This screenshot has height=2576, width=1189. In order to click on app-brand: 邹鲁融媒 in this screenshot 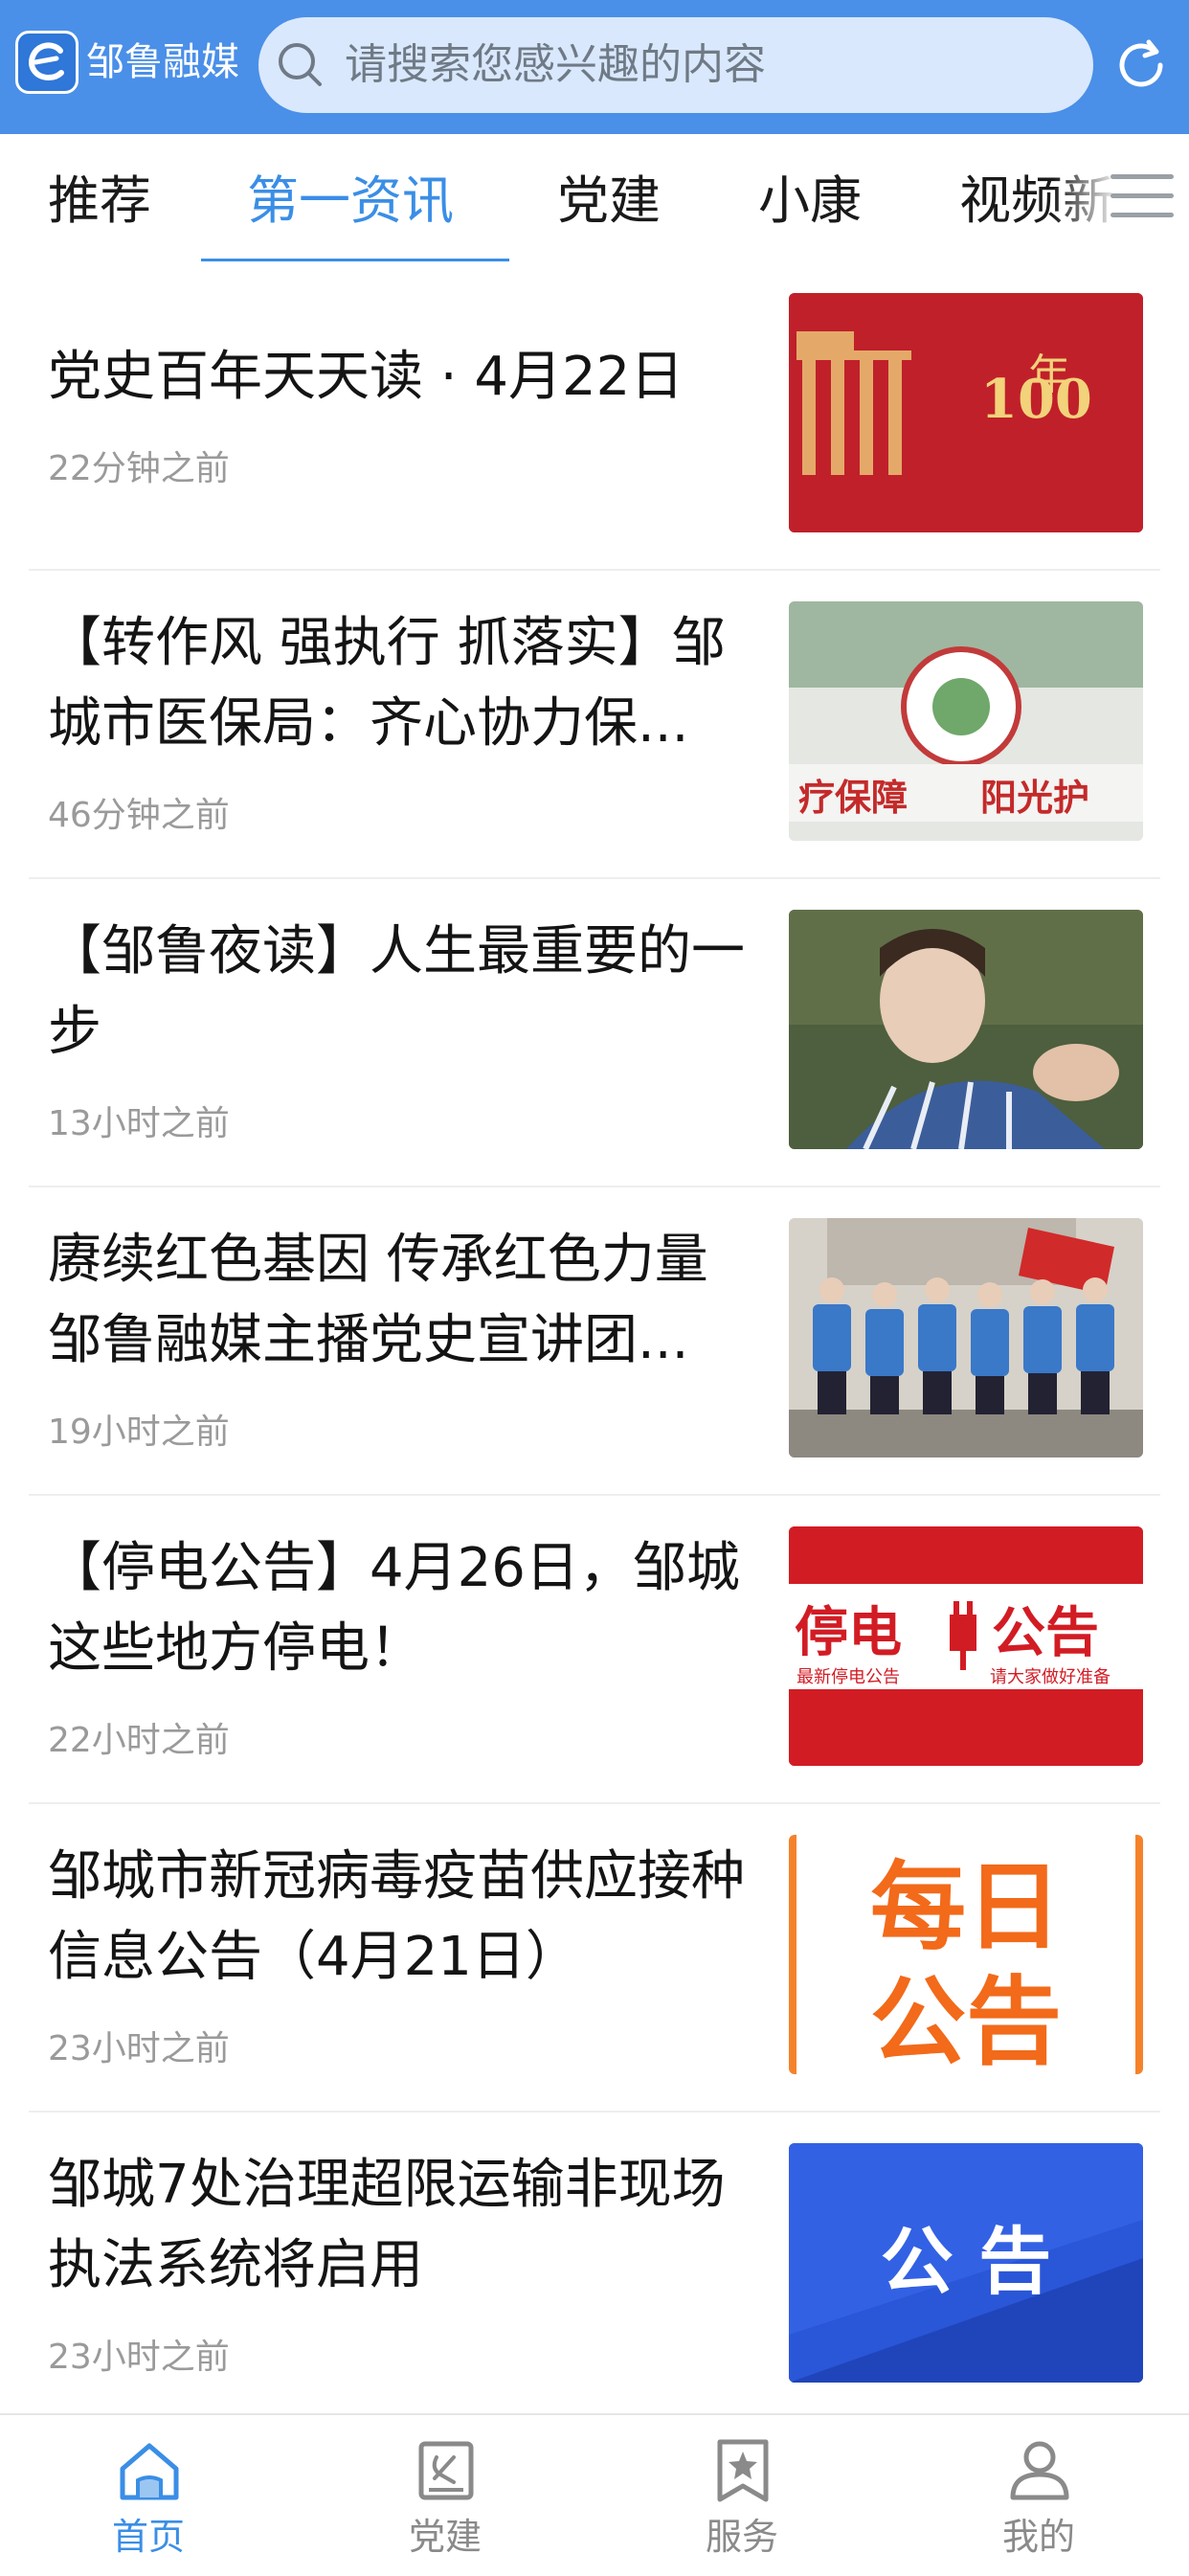, I will do `click(162, 62)`.